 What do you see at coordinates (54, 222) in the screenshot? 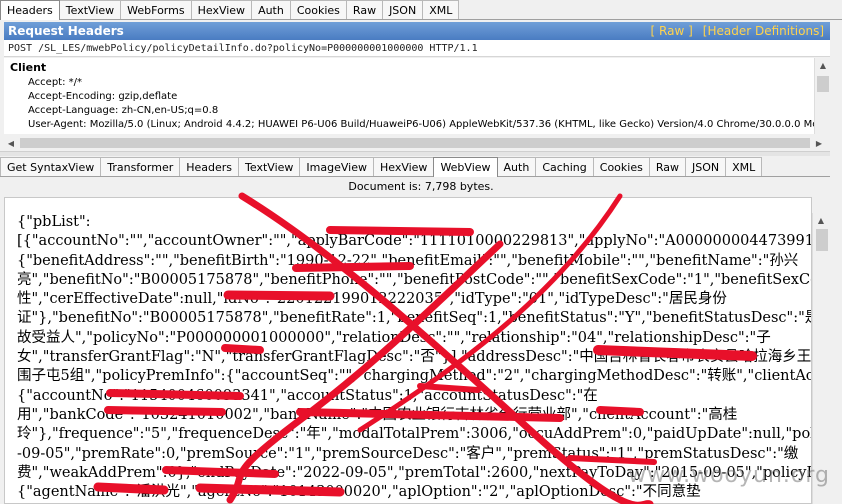
I see `json-line: {"pbList":` at bounding box center [54, 222].